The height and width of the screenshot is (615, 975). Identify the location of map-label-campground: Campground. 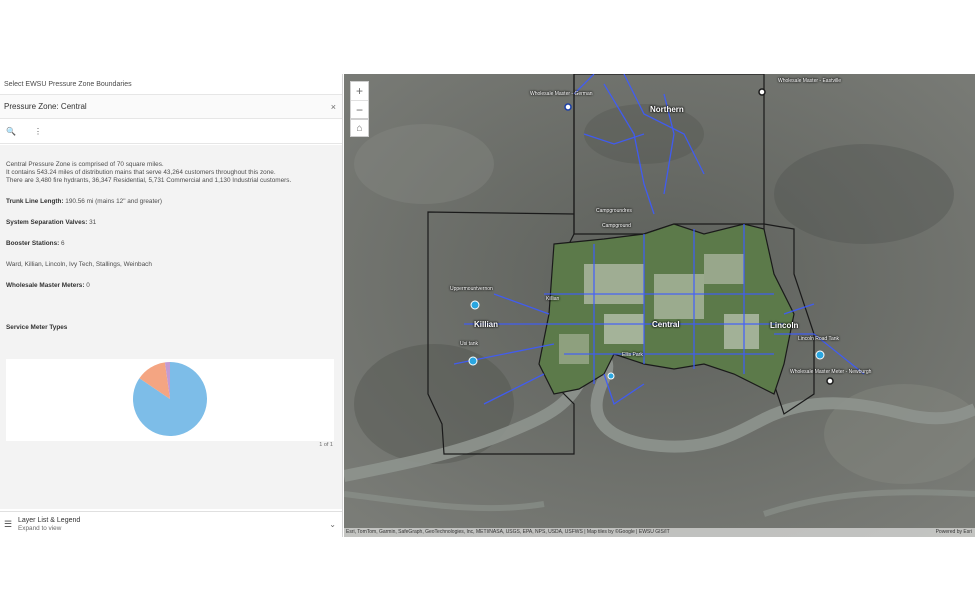
(616, 226).